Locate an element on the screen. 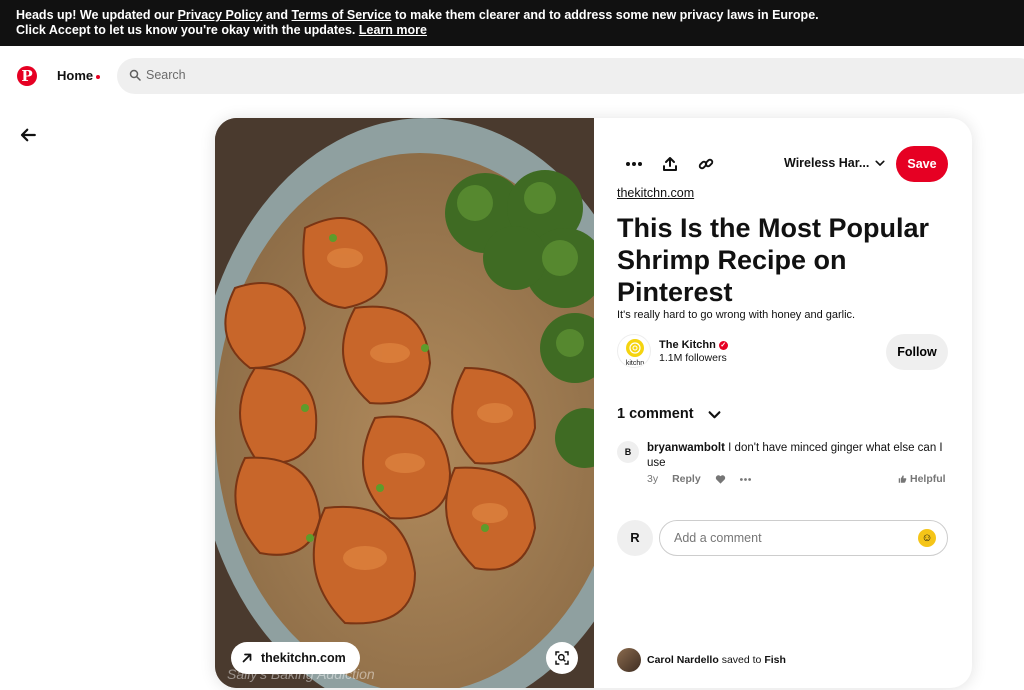 Image resolution: width=1024 pixels, height=690 pixels. share-upload-icon is located at coordinates (670, 164).